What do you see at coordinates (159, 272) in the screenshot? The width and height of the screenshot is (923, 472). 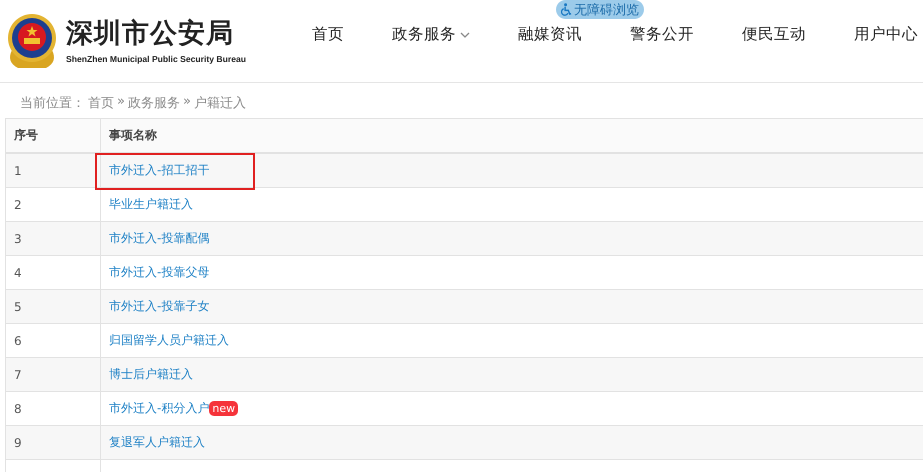 I see `item-link: 市外迁入-投靠父母` at bounding box center [159, 272].